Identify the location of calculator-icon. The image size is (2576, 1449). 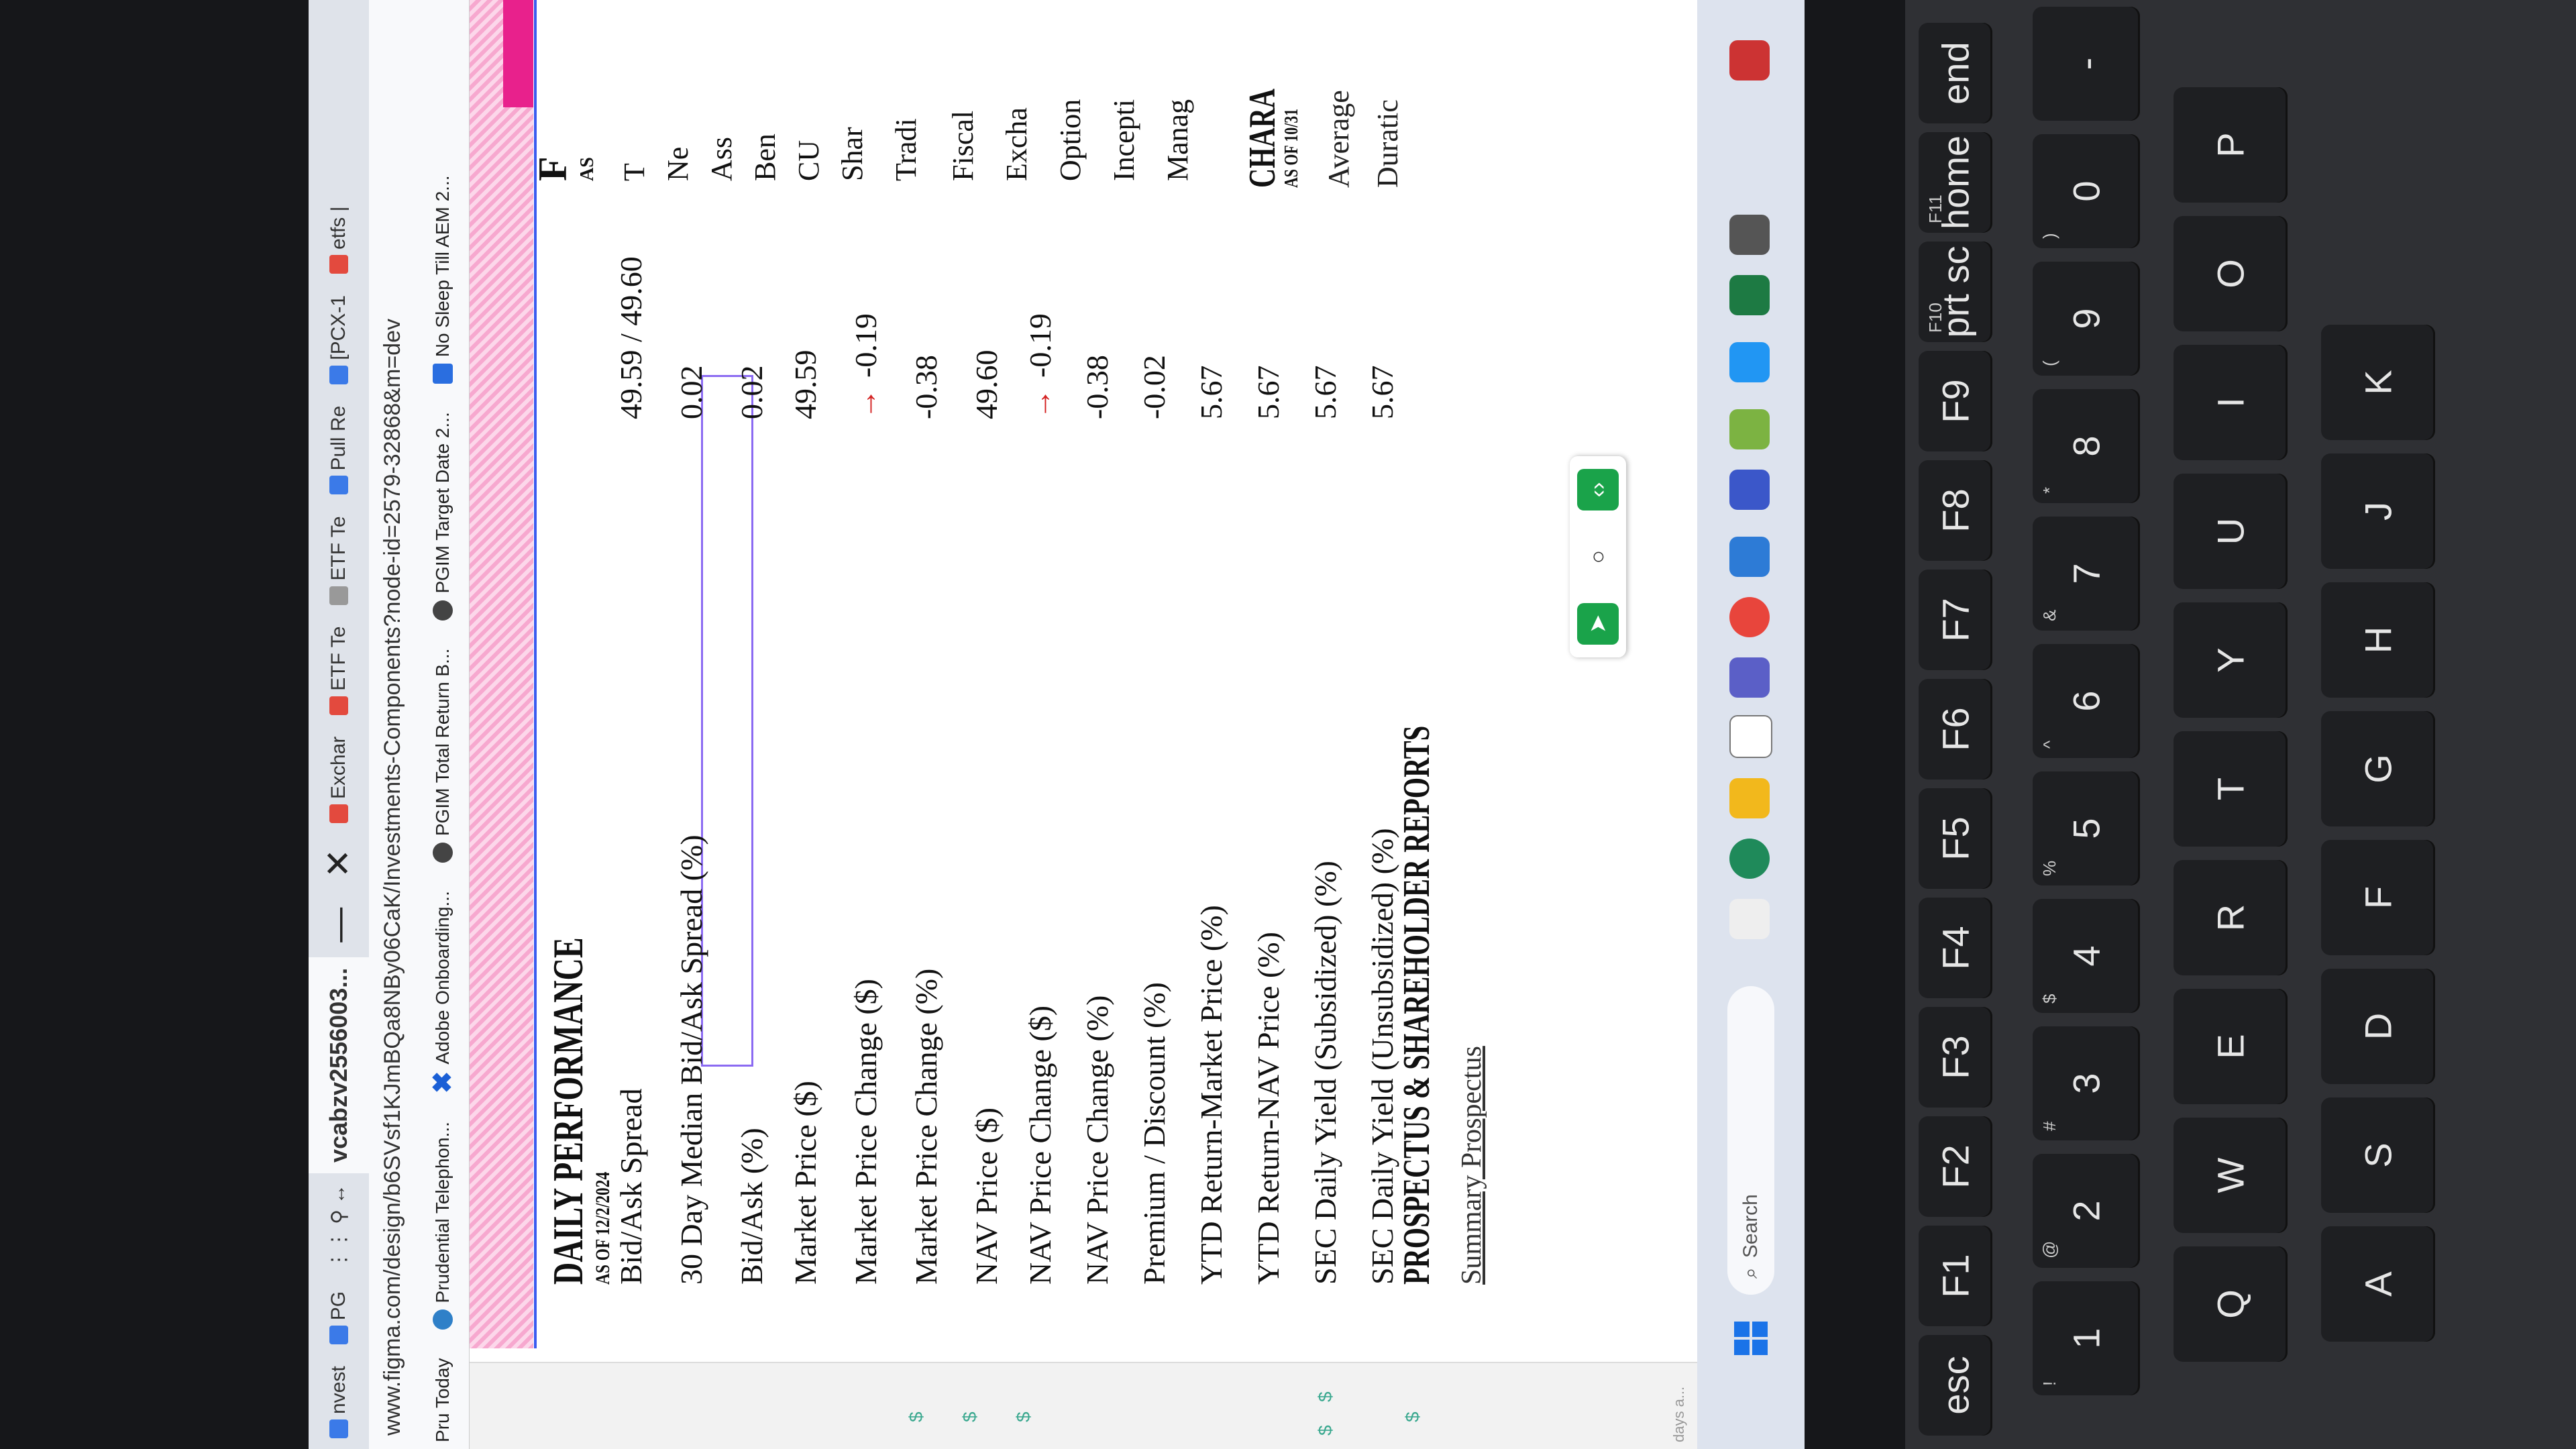
(1750, 736).